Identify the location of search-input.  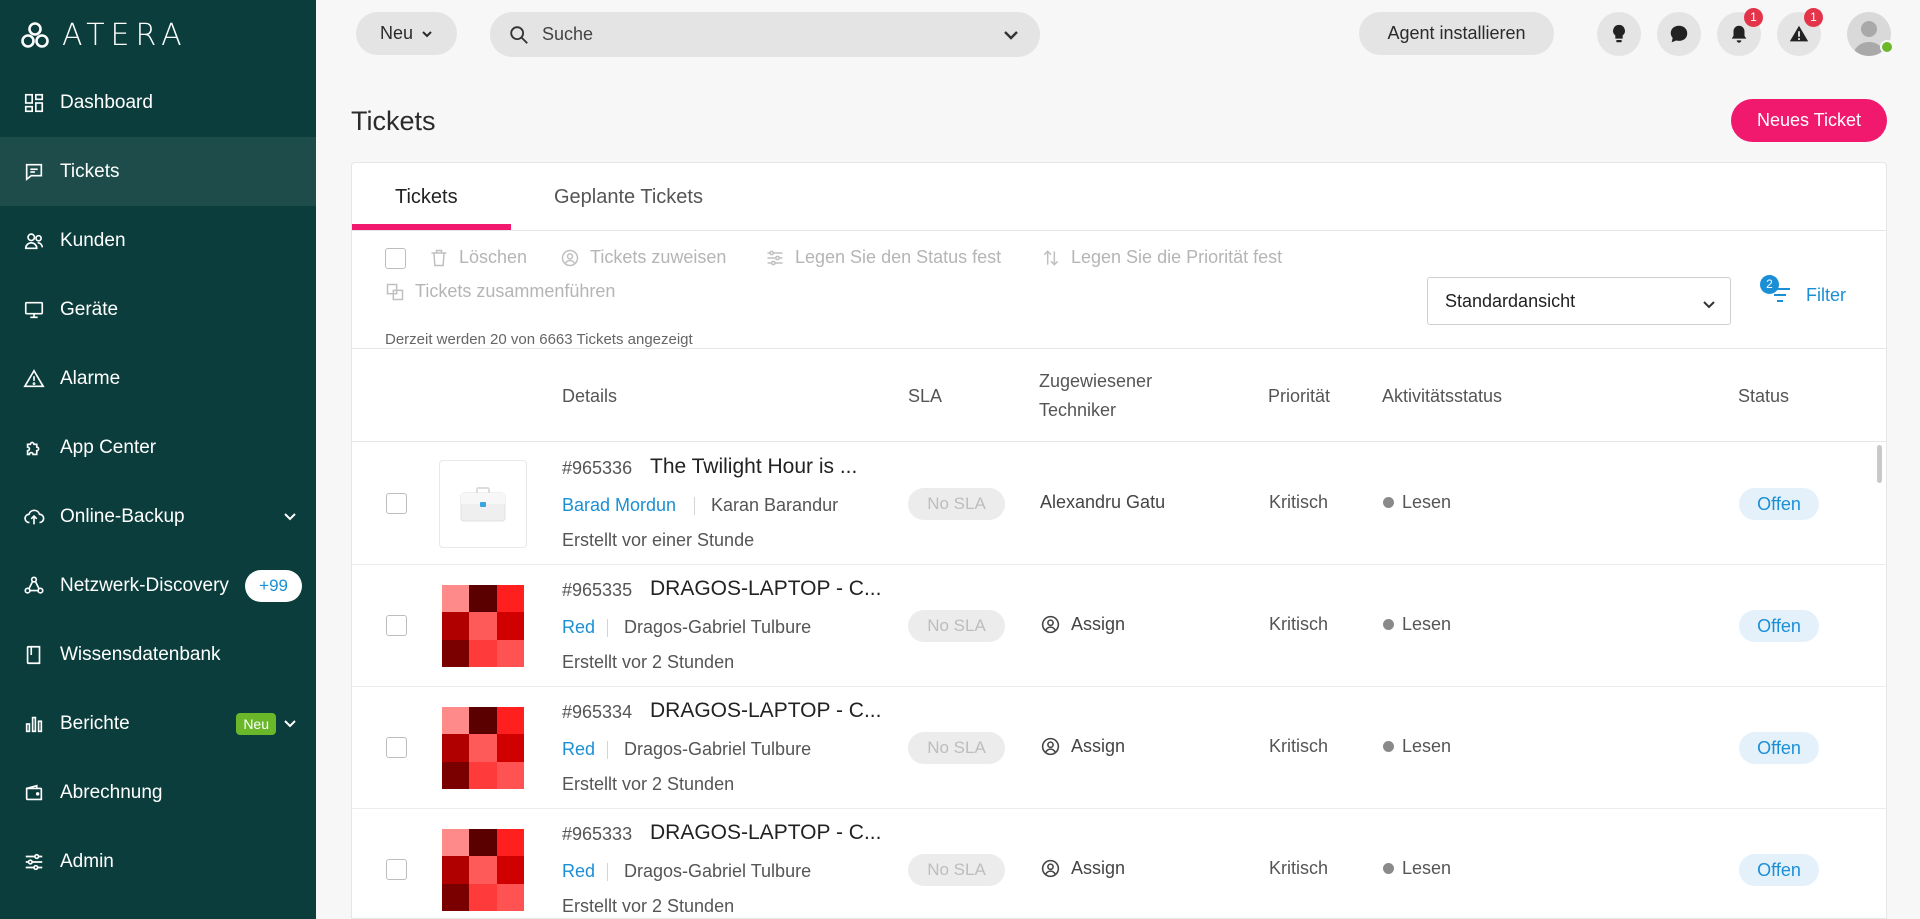
(762, 34).